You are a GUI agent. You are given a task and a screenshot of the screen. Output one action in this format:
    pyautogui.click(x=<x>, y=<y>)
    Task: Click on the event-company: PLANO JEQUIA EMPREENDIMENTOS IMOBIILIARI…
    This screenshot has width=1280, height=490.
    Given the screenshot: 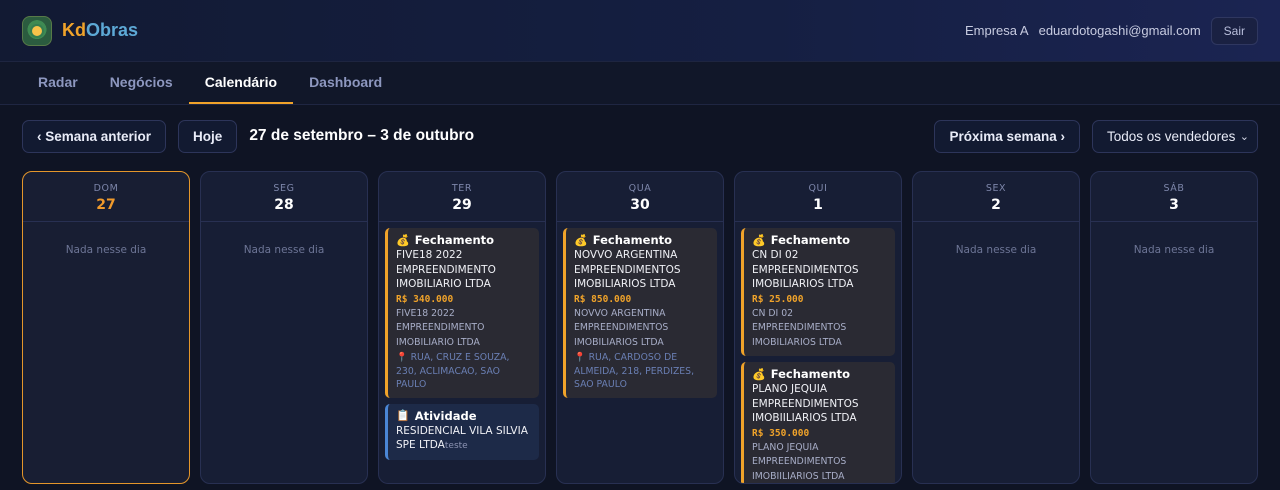 What is the action you would take?
    pyautogui.click(x=799, y=461)
    